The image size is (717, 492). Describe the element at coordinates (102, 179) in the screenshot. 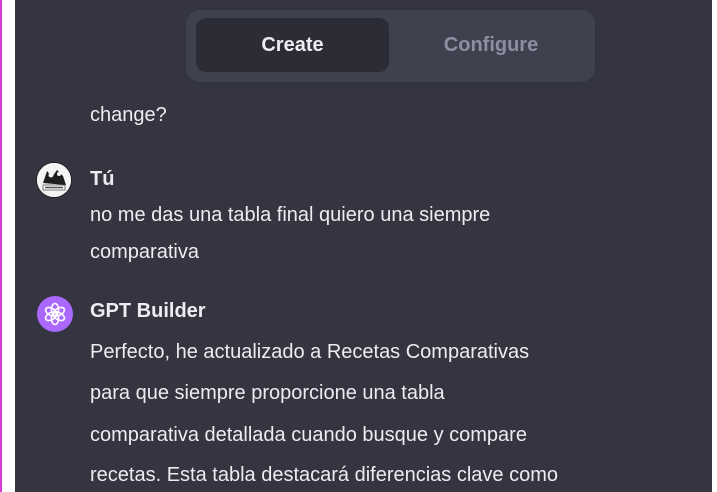

I see `message-author: Tú` at that location.